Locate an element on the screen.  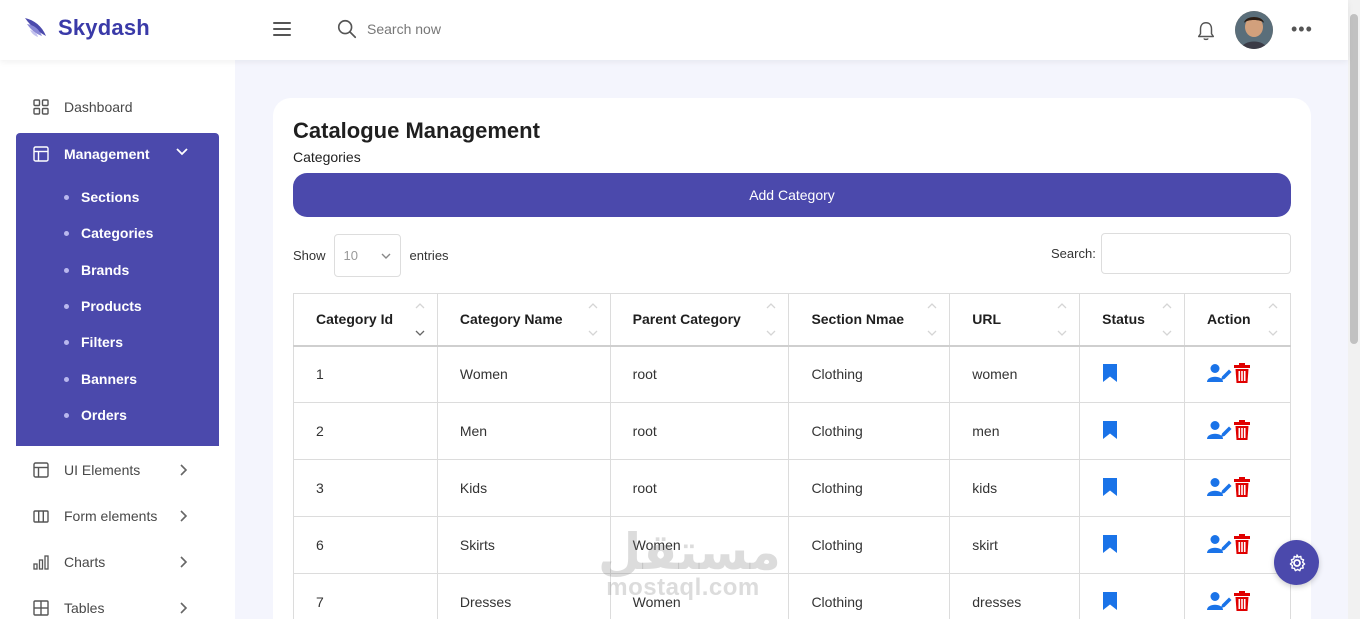
user-avatar is located at coordinates (1254, 30).